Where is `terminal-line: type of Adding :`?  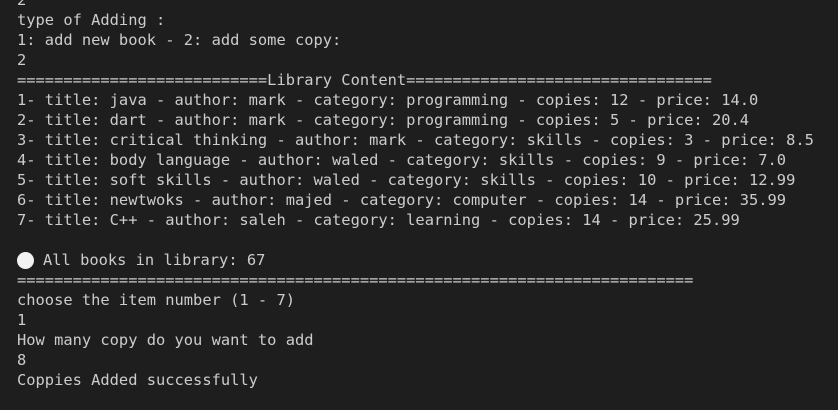 terminal-line: type of Adding : is located at coordinates (91, 20).